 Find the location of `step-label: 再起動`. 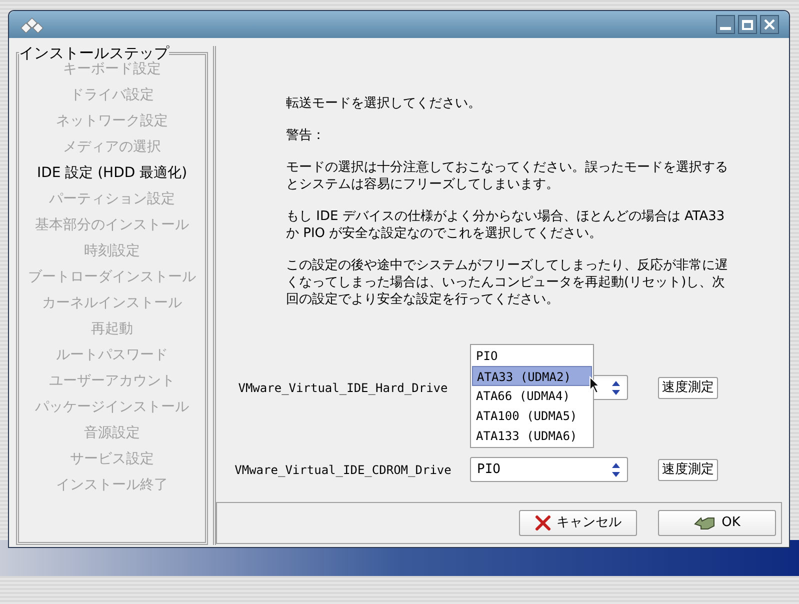

step-label: 再起動 is located at coordinates (112, 329).